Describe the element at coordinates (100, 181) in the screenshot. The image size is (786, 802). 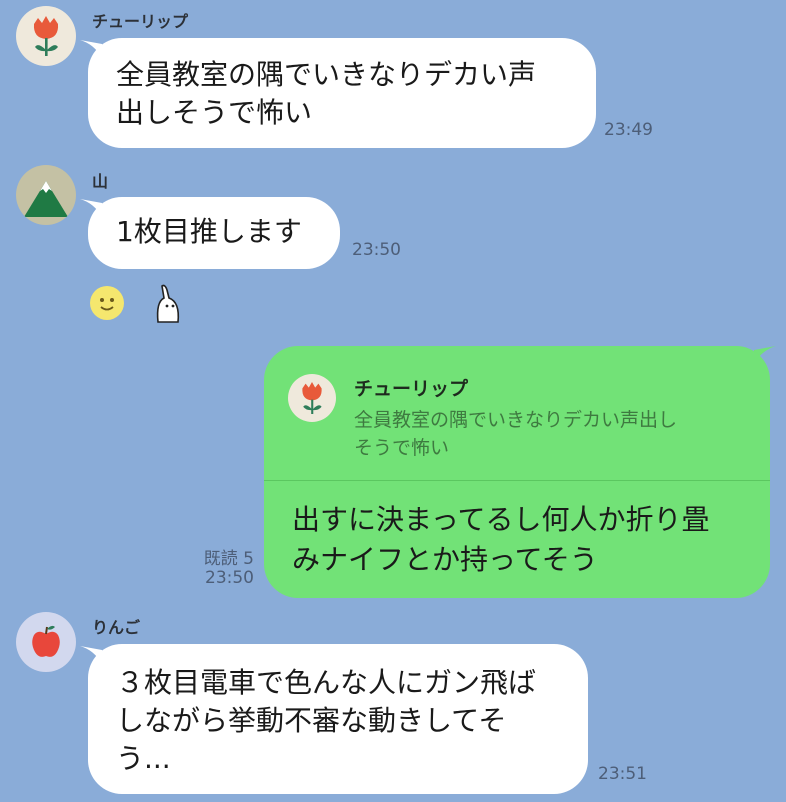
I see `sender-name: 山` at that location.